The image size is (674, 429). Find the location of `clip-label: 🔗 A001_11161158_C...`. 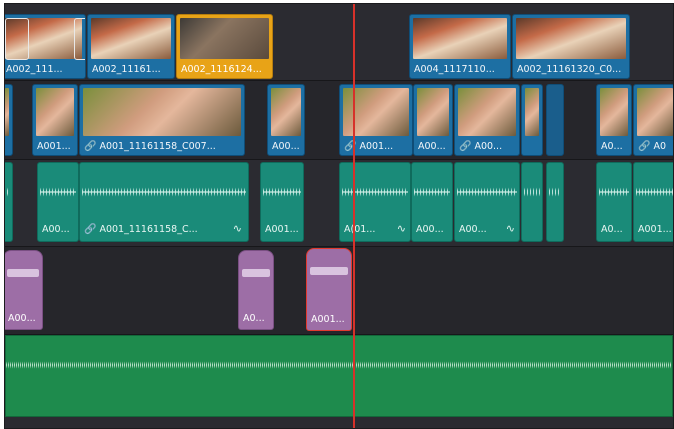

clip-label: 🔗 A001_11161158_C... is located at coordinates (141, 229).